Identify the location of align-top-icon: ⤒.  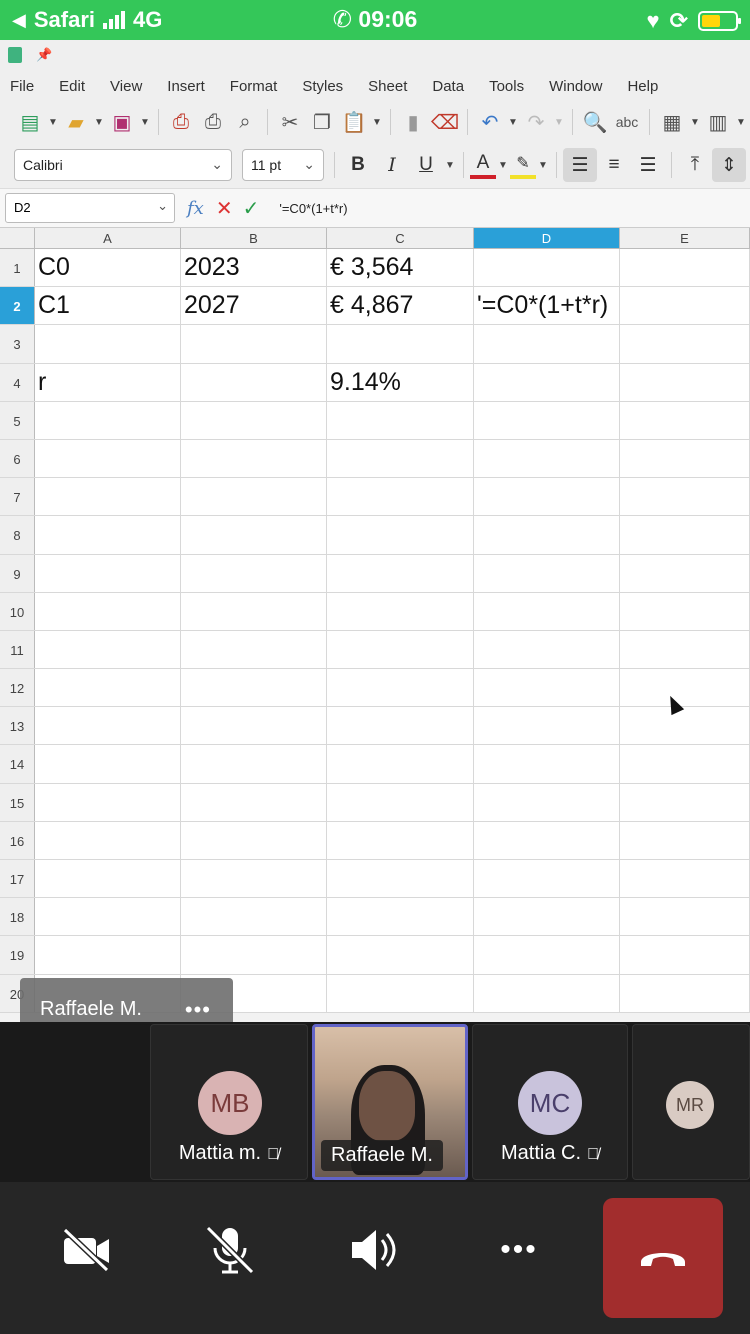
(695, 165).